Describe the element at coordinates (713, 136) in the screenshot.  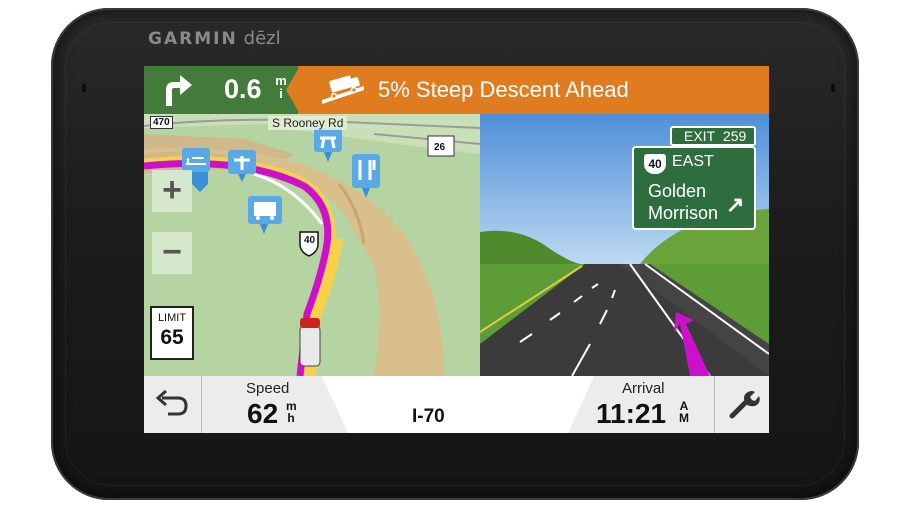
I see `exit-sign: EXIT 259` at that location.